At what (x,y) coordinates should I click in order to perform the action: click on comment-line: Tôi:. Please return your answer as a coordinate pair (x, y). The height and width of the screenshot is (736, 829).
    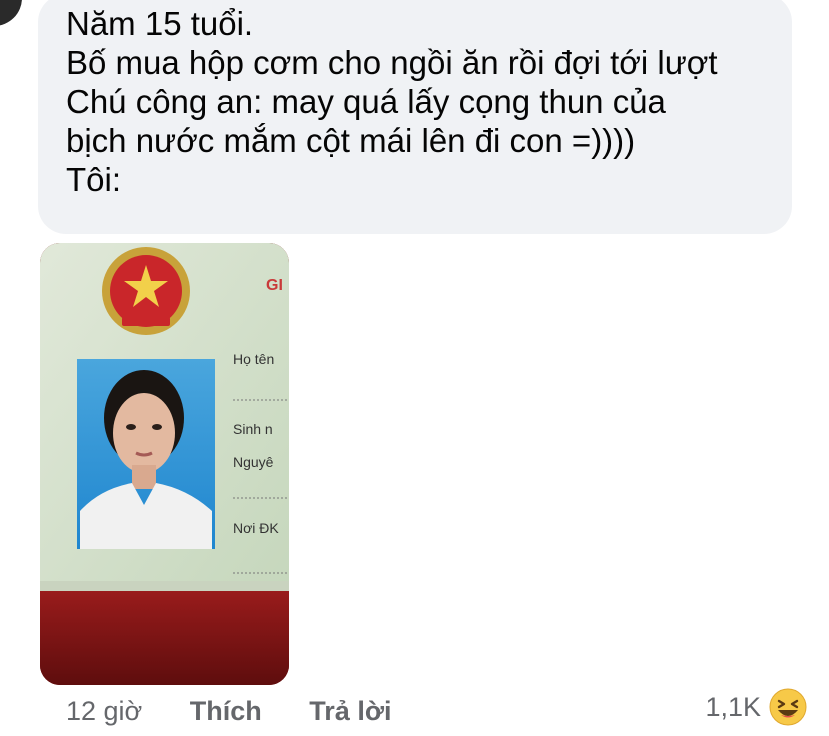
    Looking at the image, I should click on (94, 179).